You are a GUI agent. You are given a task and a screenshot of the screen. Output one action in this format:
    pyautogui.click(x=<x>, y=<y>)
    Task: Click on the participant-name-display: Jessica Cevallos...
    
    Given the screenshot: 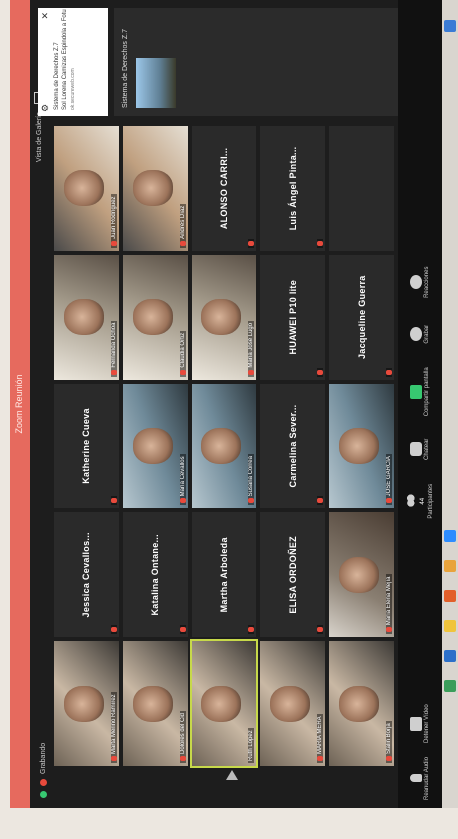 What is the action you would take?
    pyautogui.click(x=86, y=575)
    